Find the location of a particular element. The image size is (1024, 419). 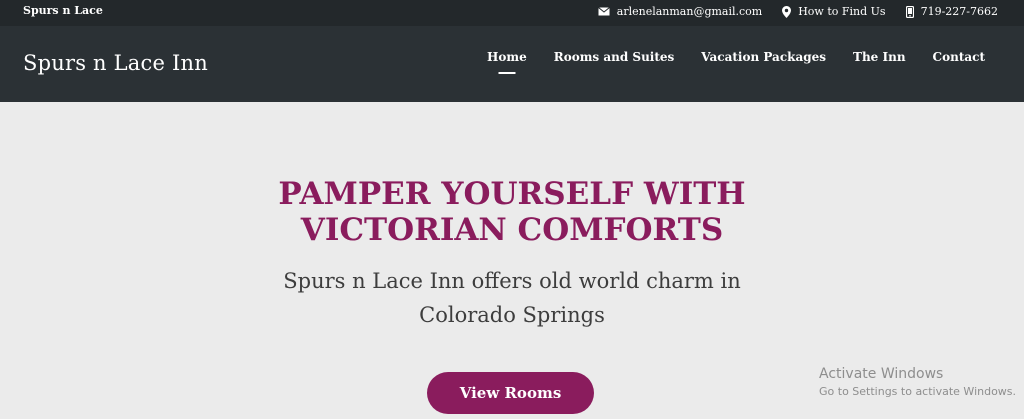

nav-item-contact: Contact is located at coordinates (959, 57).